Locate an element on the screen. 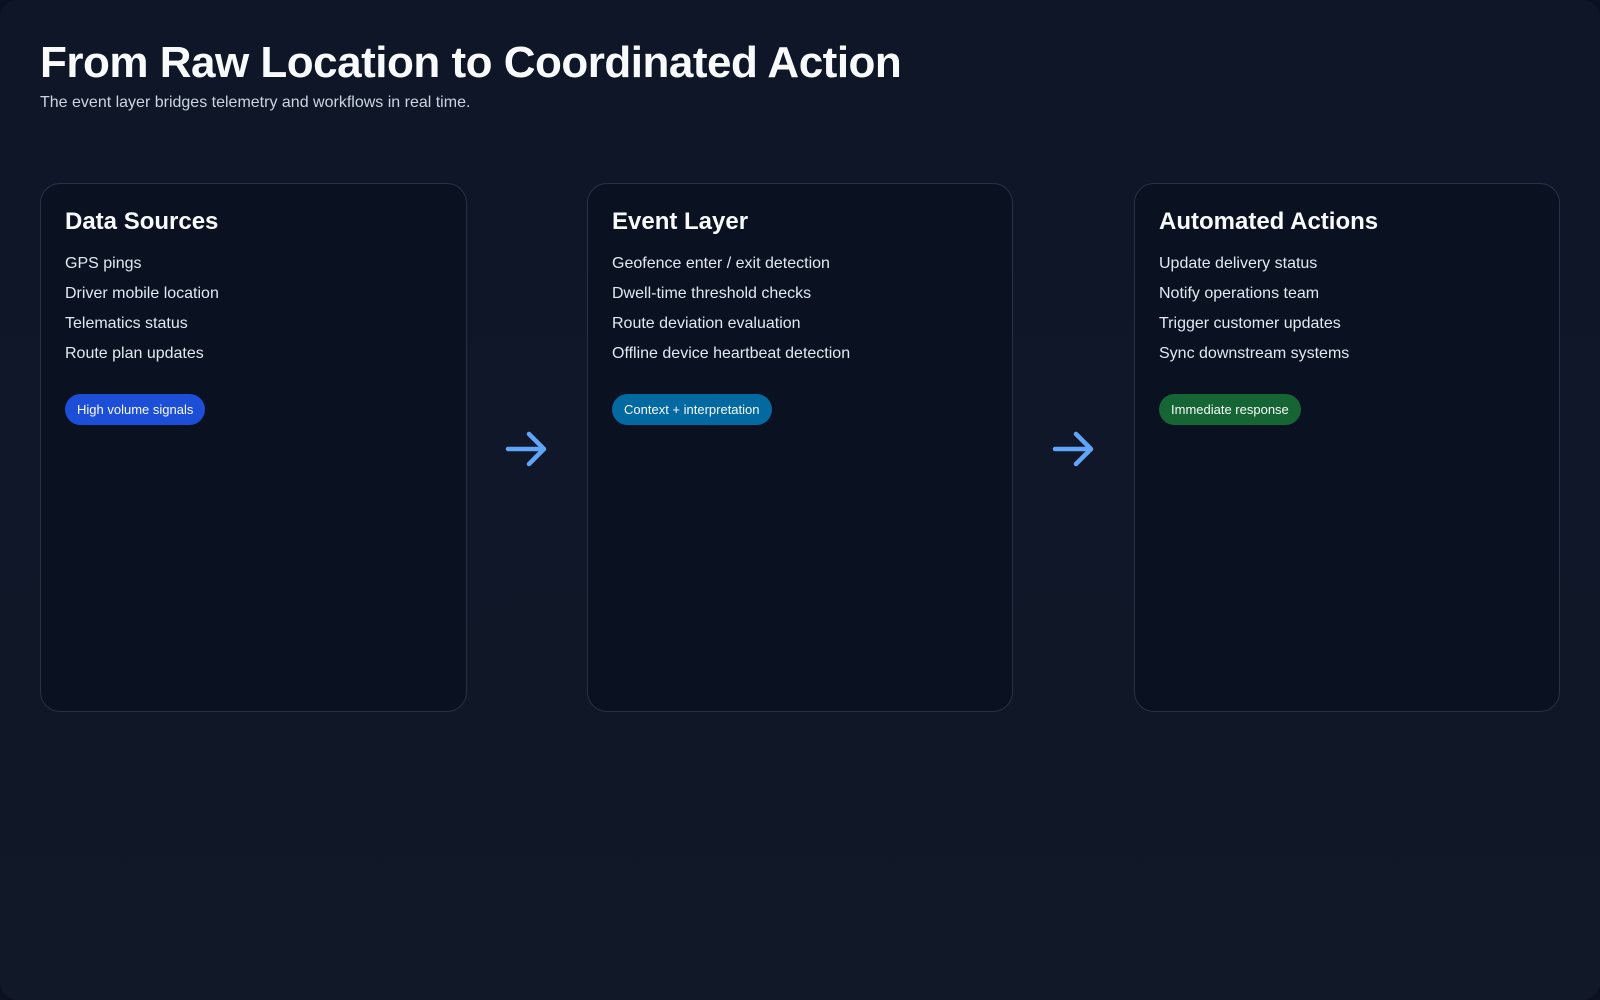 This screenshot has width=1600, height=1000. stage-badge: Context + interpretation is located at coordinates (692, 409).